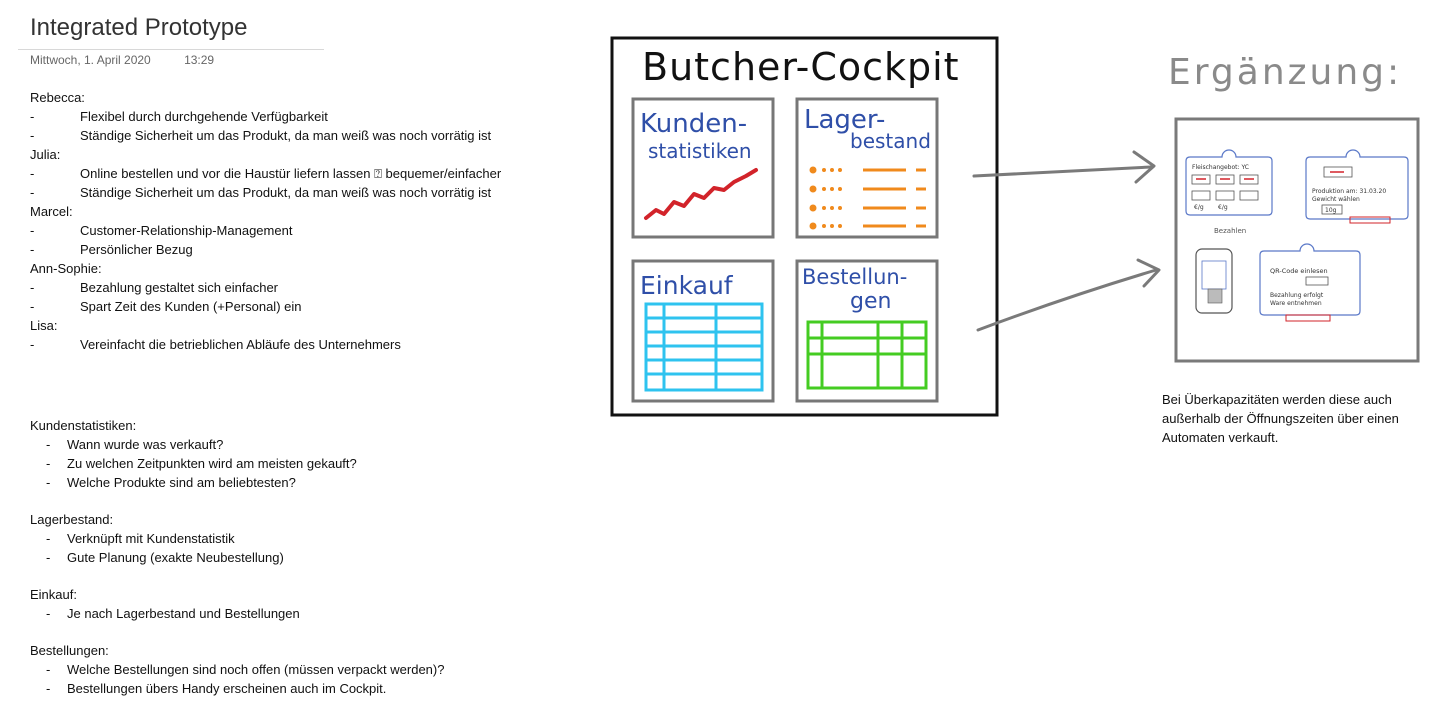 The width and height of the screenshot is (1448, 716). Describe the element at coordinates (199, 60) in the screenshot. I see `time-text: 13:29` at that location.